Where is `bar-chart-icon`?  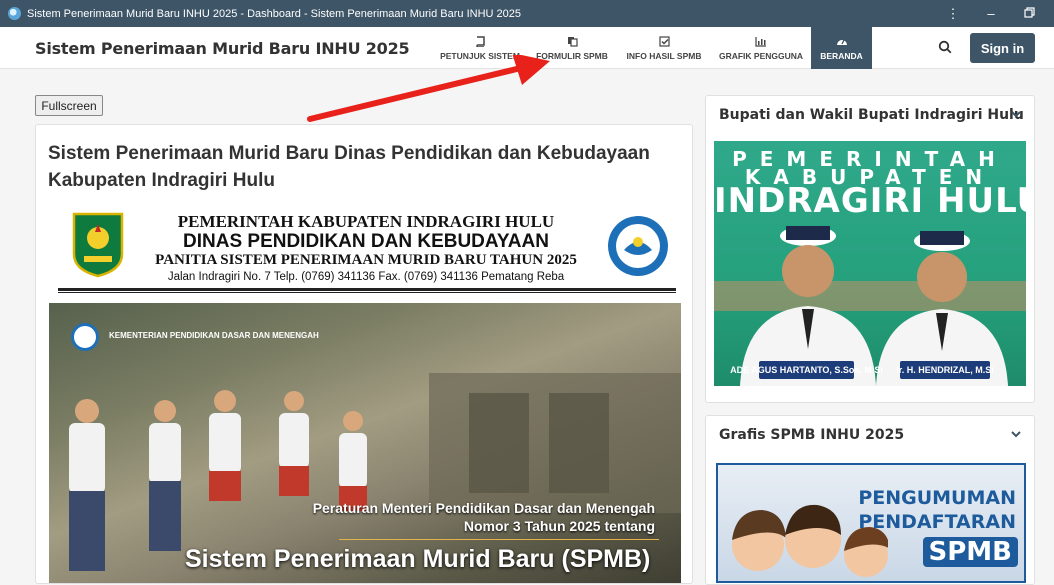 bar-chart-icon is located at coordinates (760, 41).